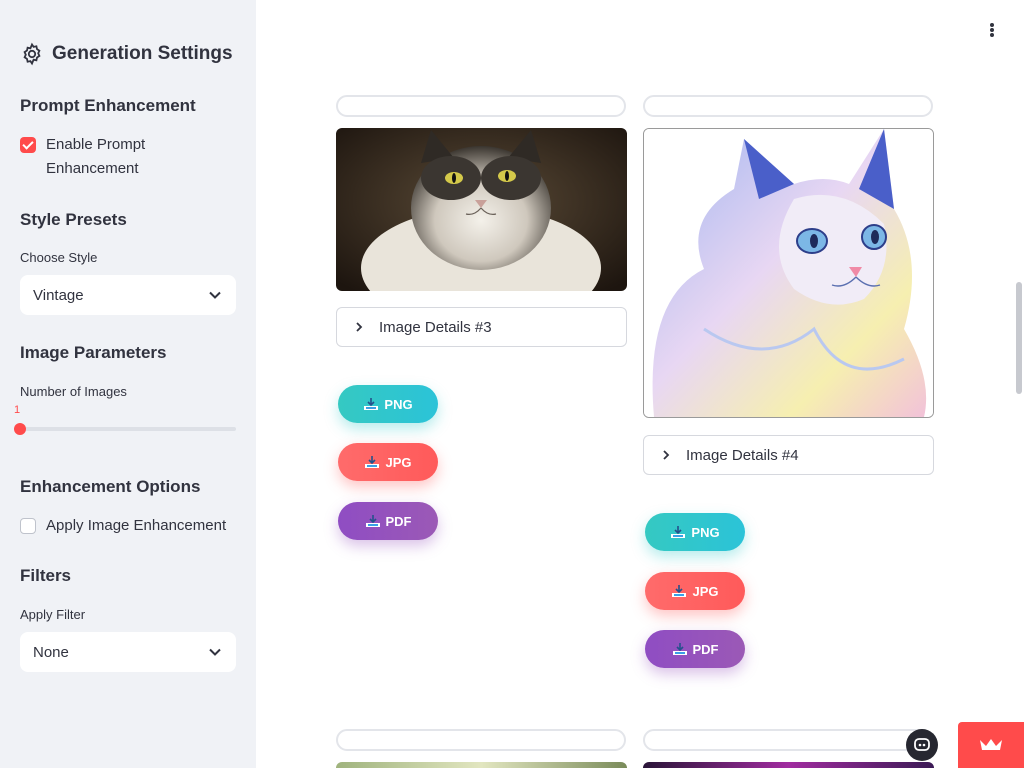 This screenshot has width=1024, height=768. I want to click on choose-style-select: Vintage, so click(128, 295).